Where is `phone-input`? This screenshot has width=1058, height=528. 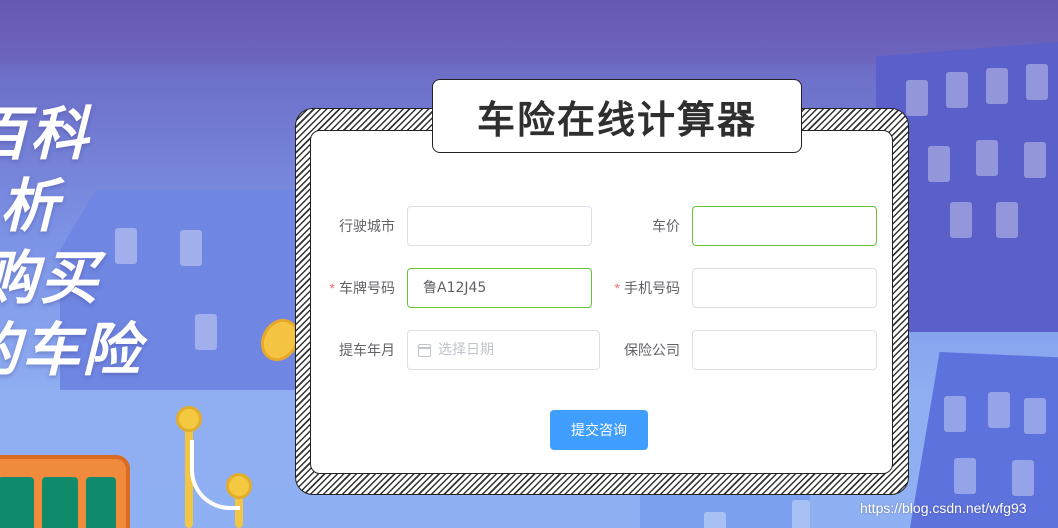
phone-input is located at coordinates (784, 288).